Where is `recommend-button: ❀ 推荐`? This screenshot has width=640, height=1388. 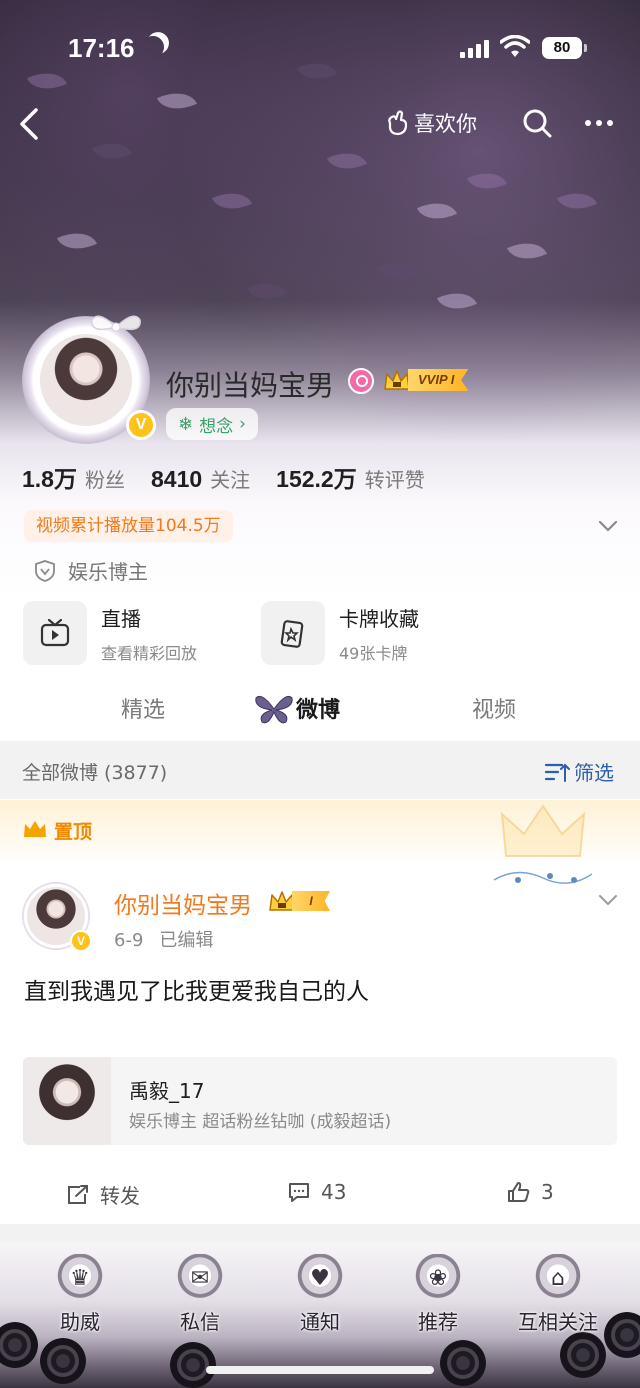 recommend-button: ❀ 推荐 is located at coordinates (438, 1294).